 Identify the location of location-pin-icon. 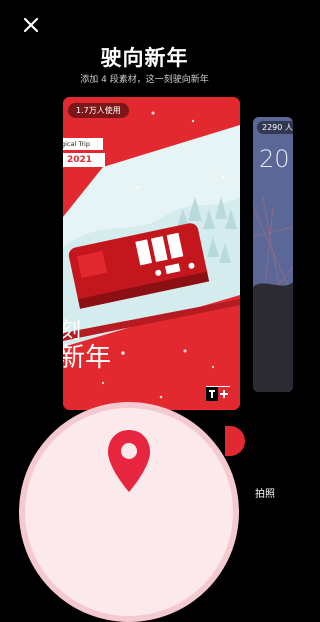
(129, 461).